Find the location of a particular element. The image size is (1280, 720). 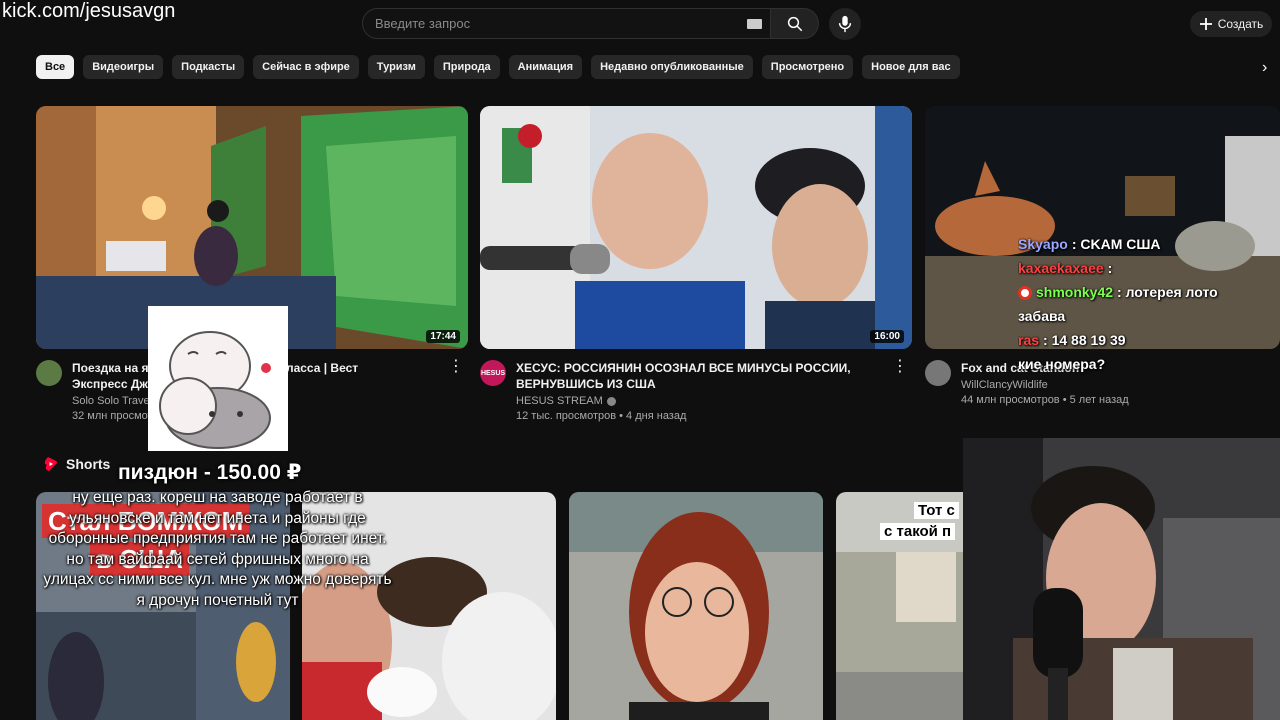

chip-all: Все is located at coordinates (55, 67).